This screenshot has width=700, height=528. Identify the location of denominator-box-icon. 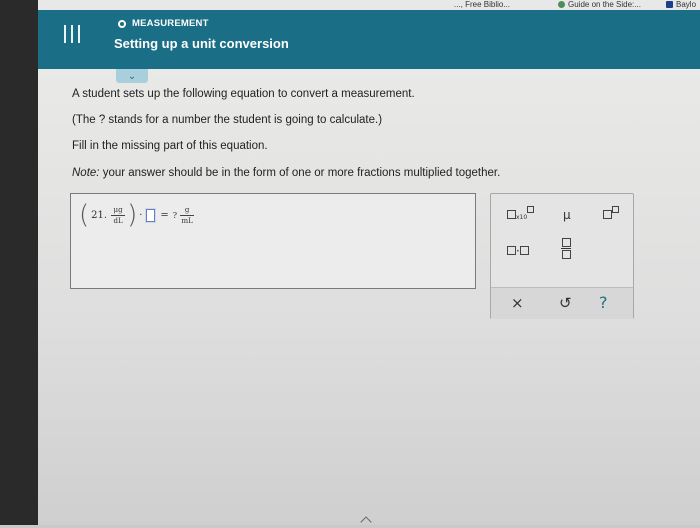
(566, 254).